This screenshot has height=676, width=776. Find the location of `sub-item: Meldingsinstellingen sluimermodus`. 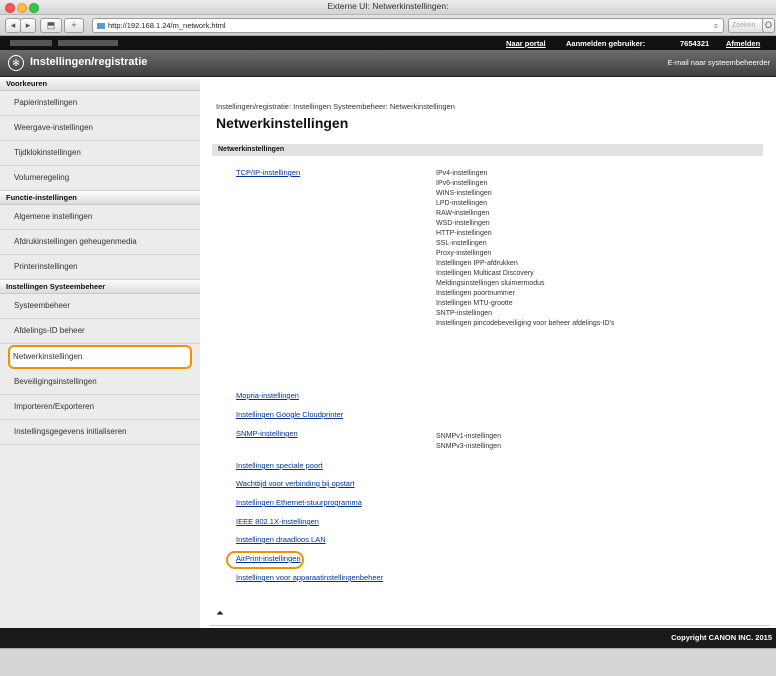

sub-item: Meldingsinstellingen sluimermodus is located at coordinates (490, 283).